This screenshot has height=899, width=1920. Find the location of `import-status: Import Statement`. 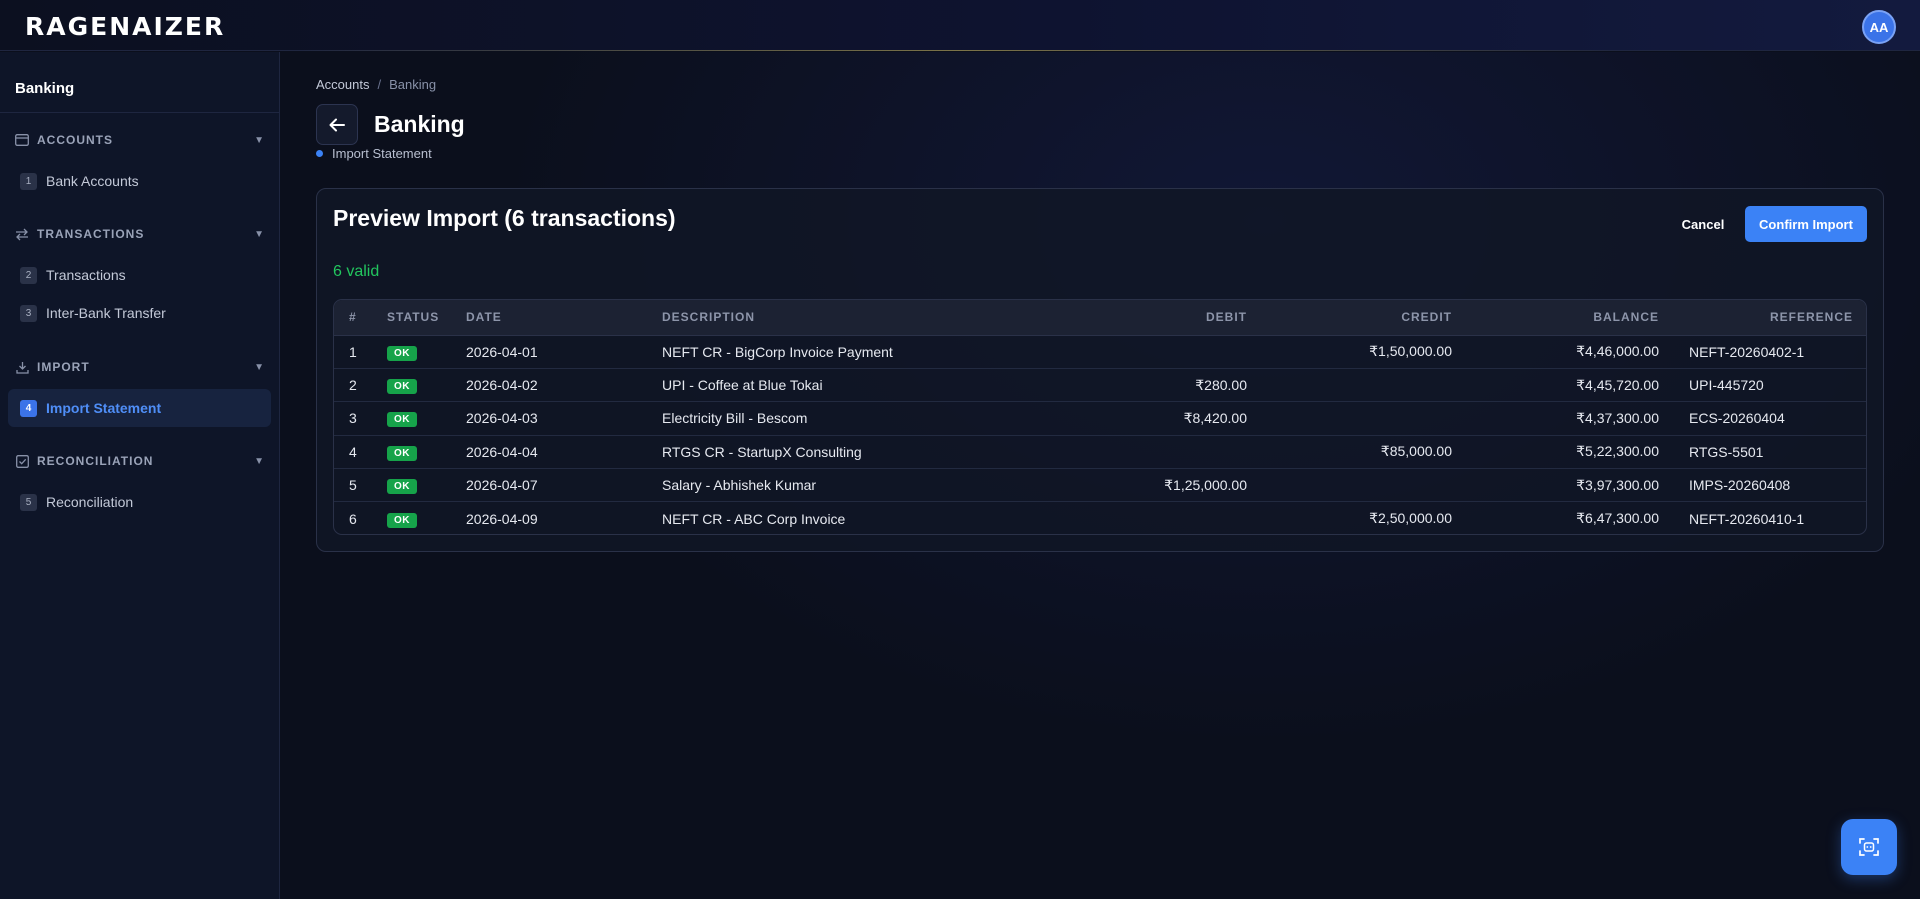

import-status: Import Statement is located at coordinates (374, 153).